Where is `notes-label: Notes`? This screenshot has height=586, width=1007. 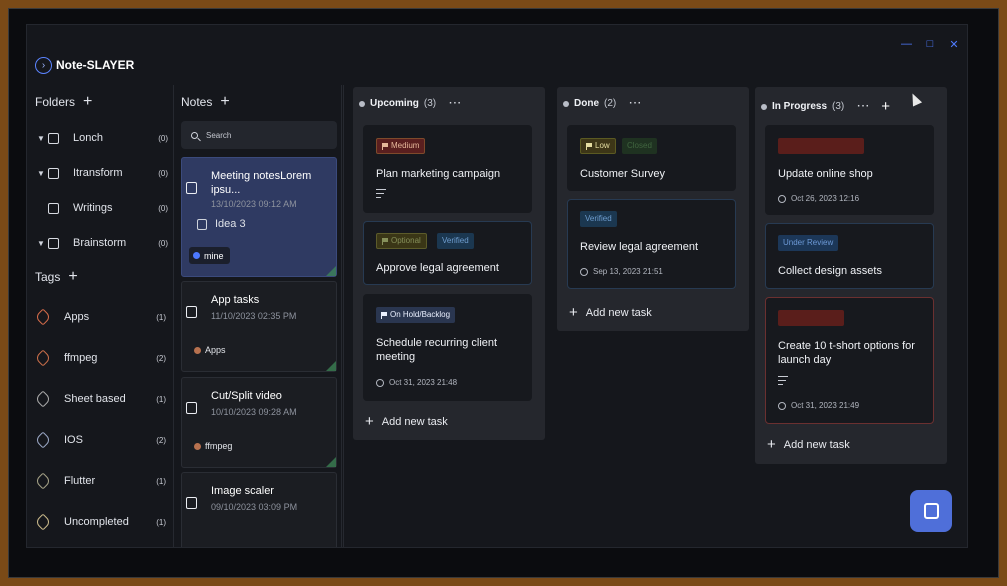 notes-label: Notes is located at coordinates (197, 102).